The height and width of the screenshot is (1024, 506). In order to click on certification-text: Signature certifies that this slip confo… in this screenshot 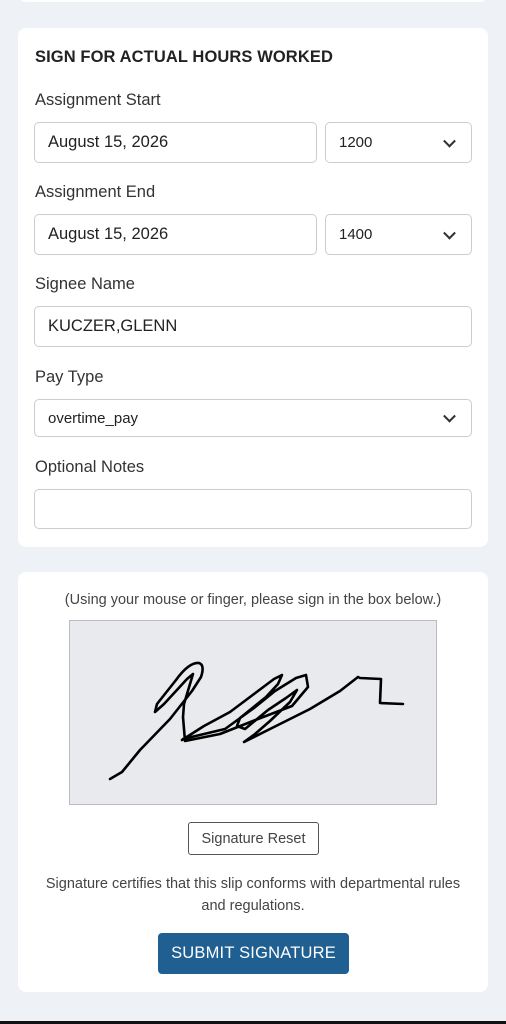, I will do `click(253, 895)`.